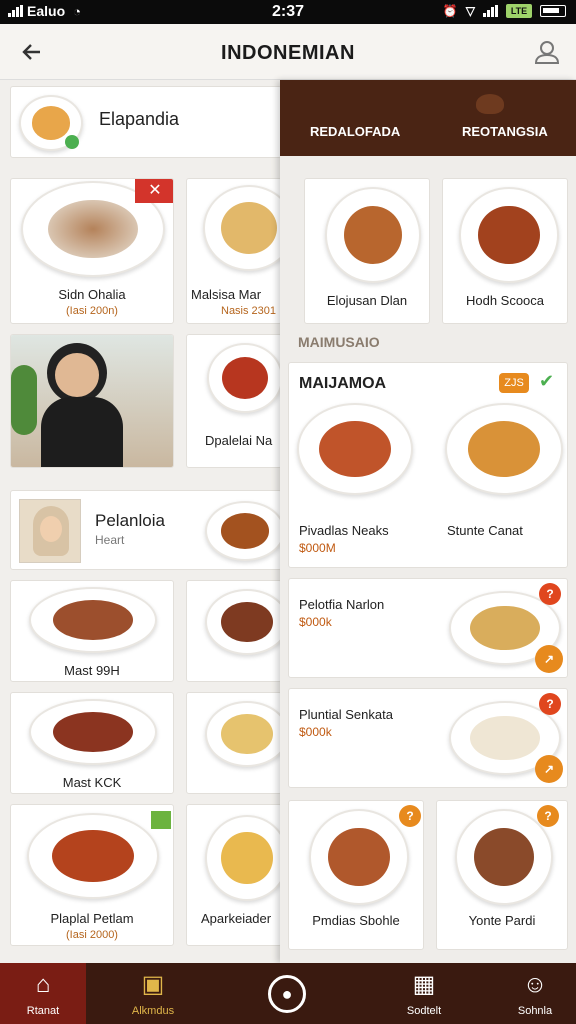 The width and height of the screenshot is (576, 1024). What do you see at coordinates (547, 381) in the screenshot?
I see `check-icon: ✔` at bounding box center [547, 381].